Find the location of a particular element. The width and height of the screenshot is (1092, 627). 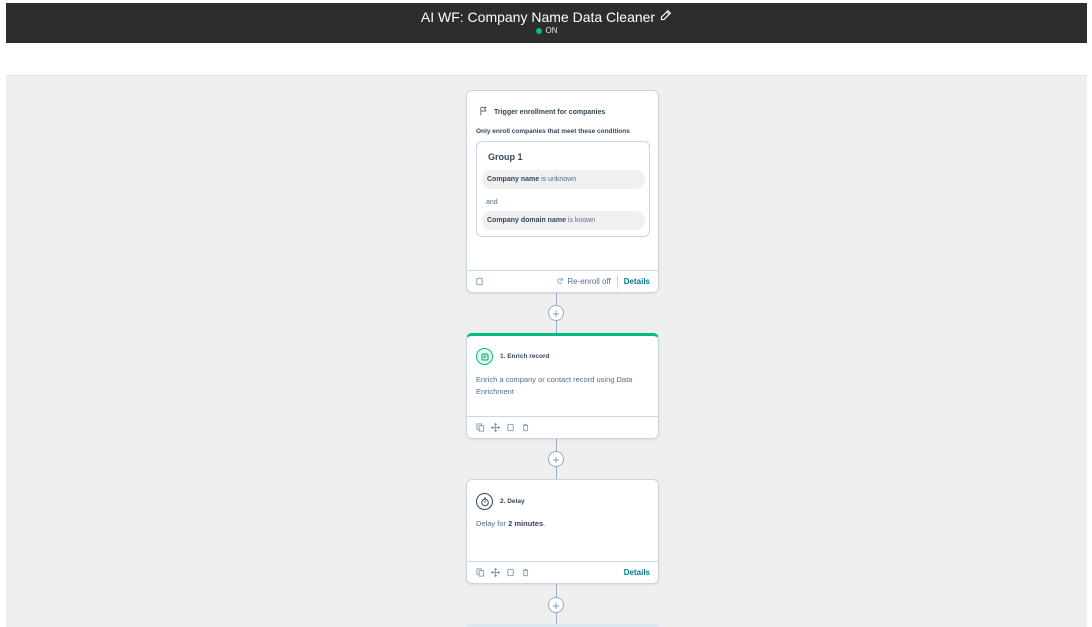

action-description: Delay for 2 minutes. is located at coordinates (563, 524).